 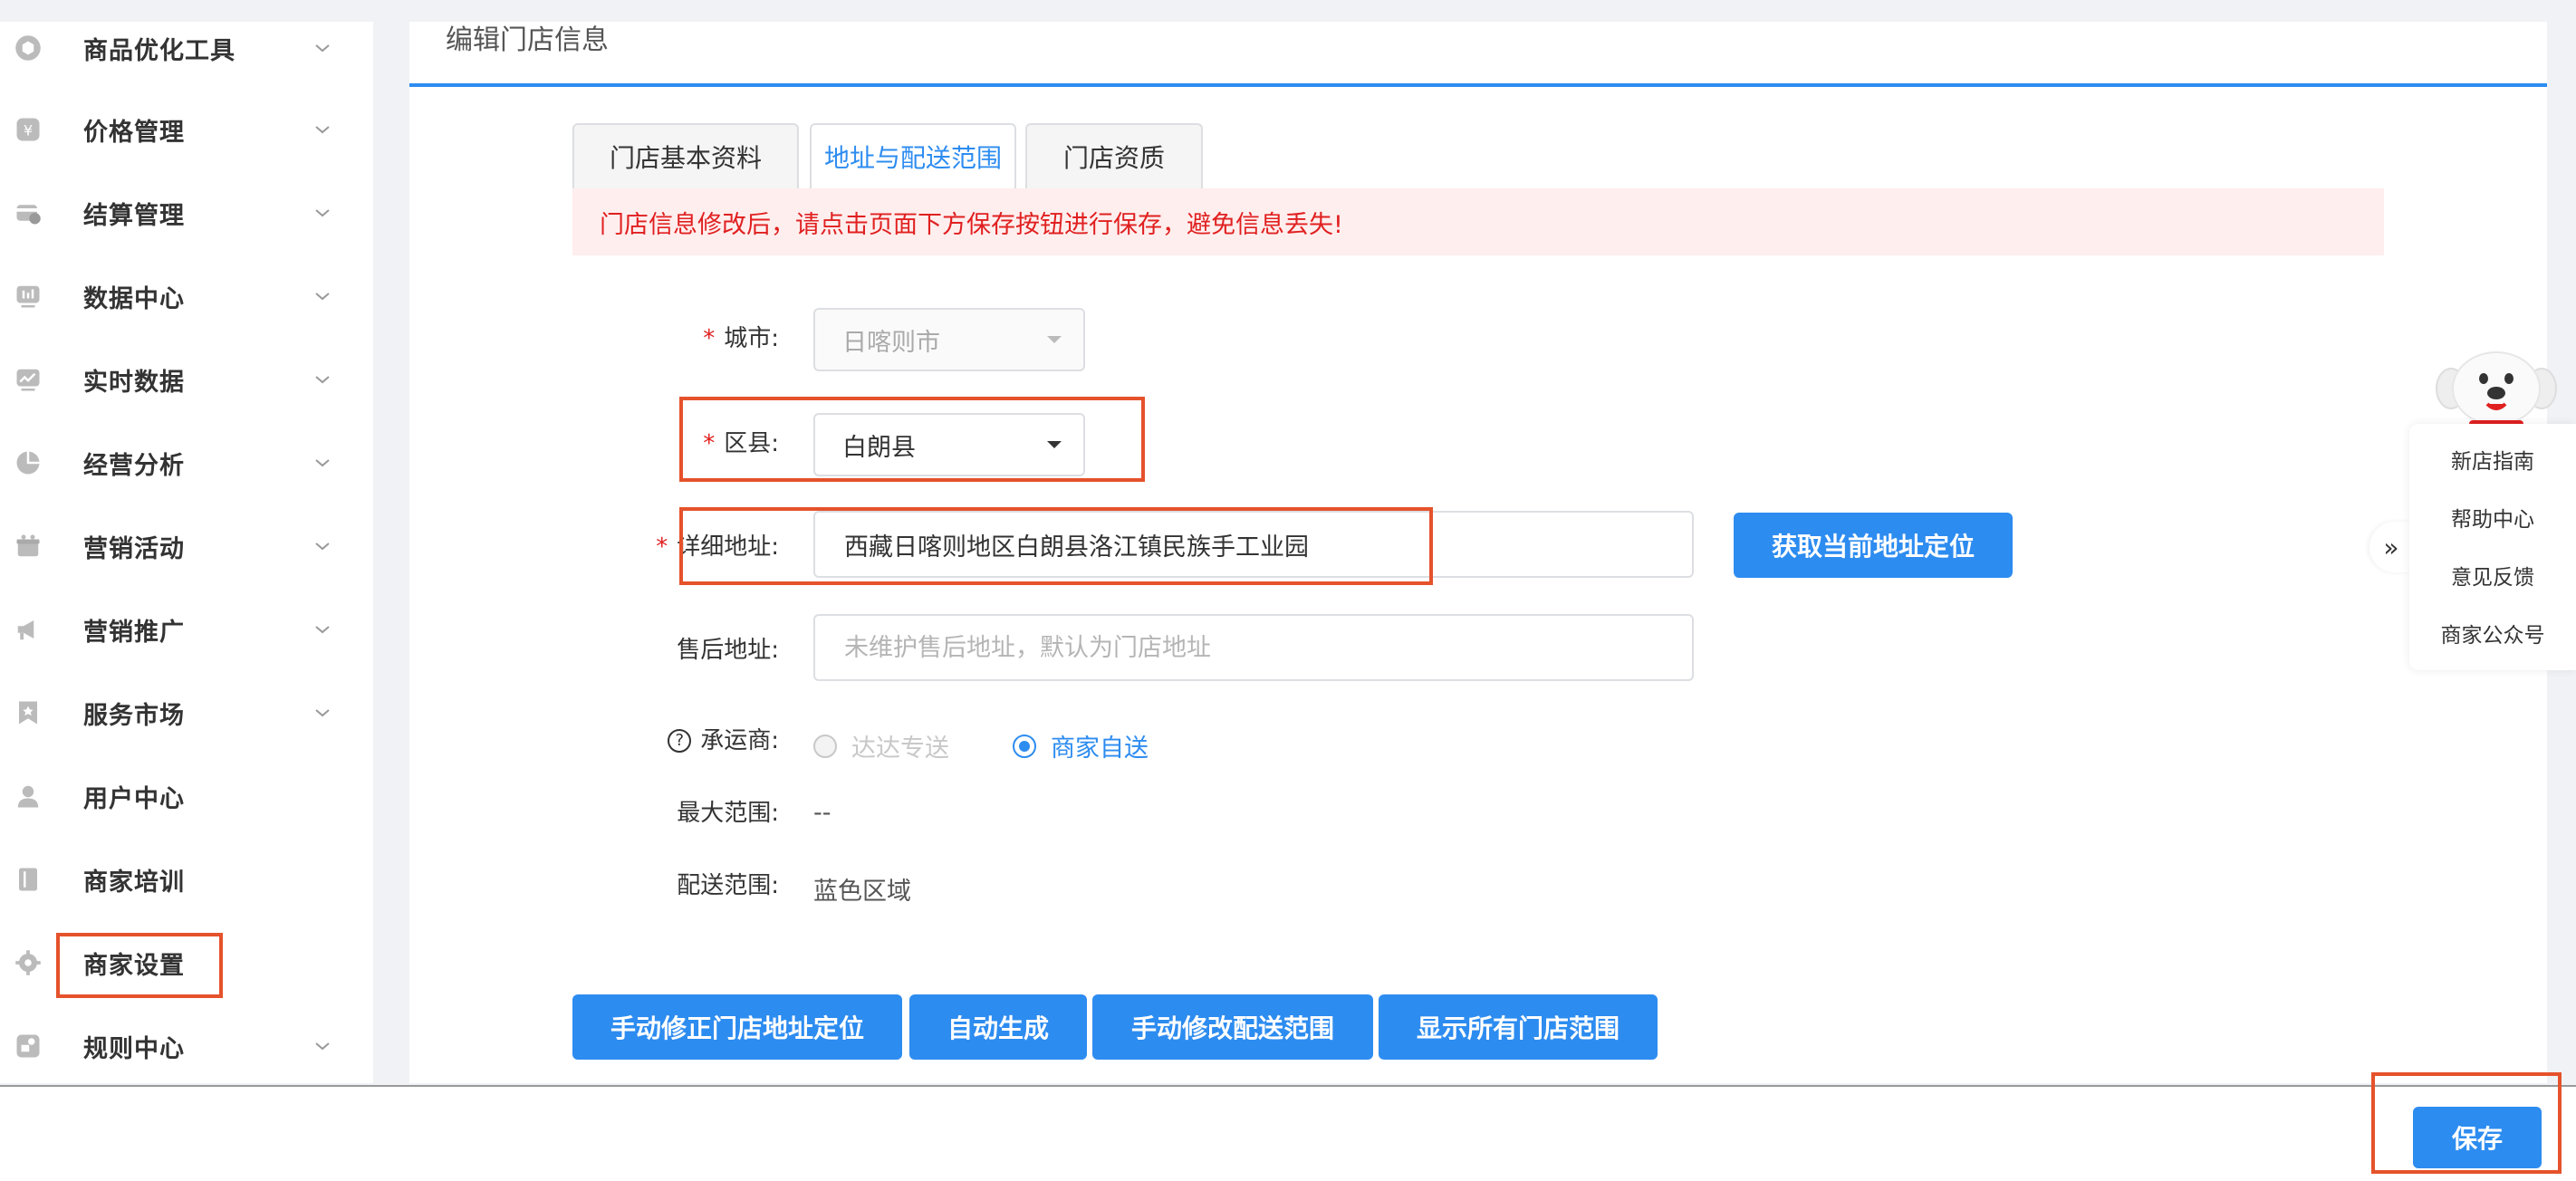 I want to click on alert-text: 门店信息修改后，请点击页面下方保存按钮进行保存，避免信息丢失!, so click(x=971, y=224).